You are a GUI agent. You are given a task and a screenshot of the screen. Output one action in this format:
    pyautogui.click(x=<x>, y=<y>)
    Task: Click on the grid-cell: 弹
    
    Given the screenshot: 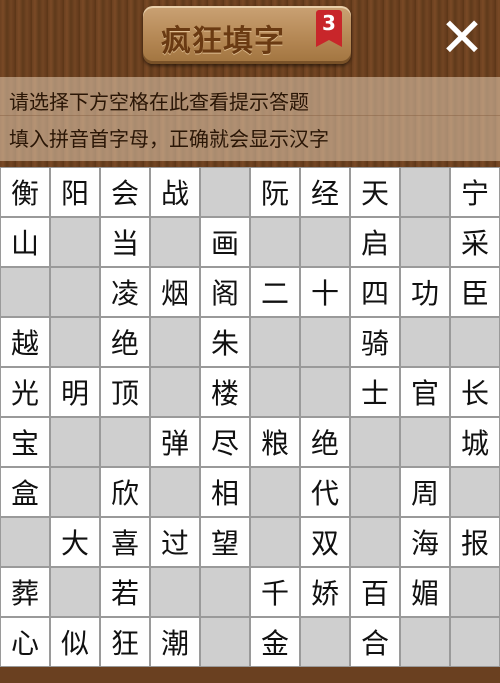 What is the action you would take?
    pyautogui.click(x=175, y=442)
    